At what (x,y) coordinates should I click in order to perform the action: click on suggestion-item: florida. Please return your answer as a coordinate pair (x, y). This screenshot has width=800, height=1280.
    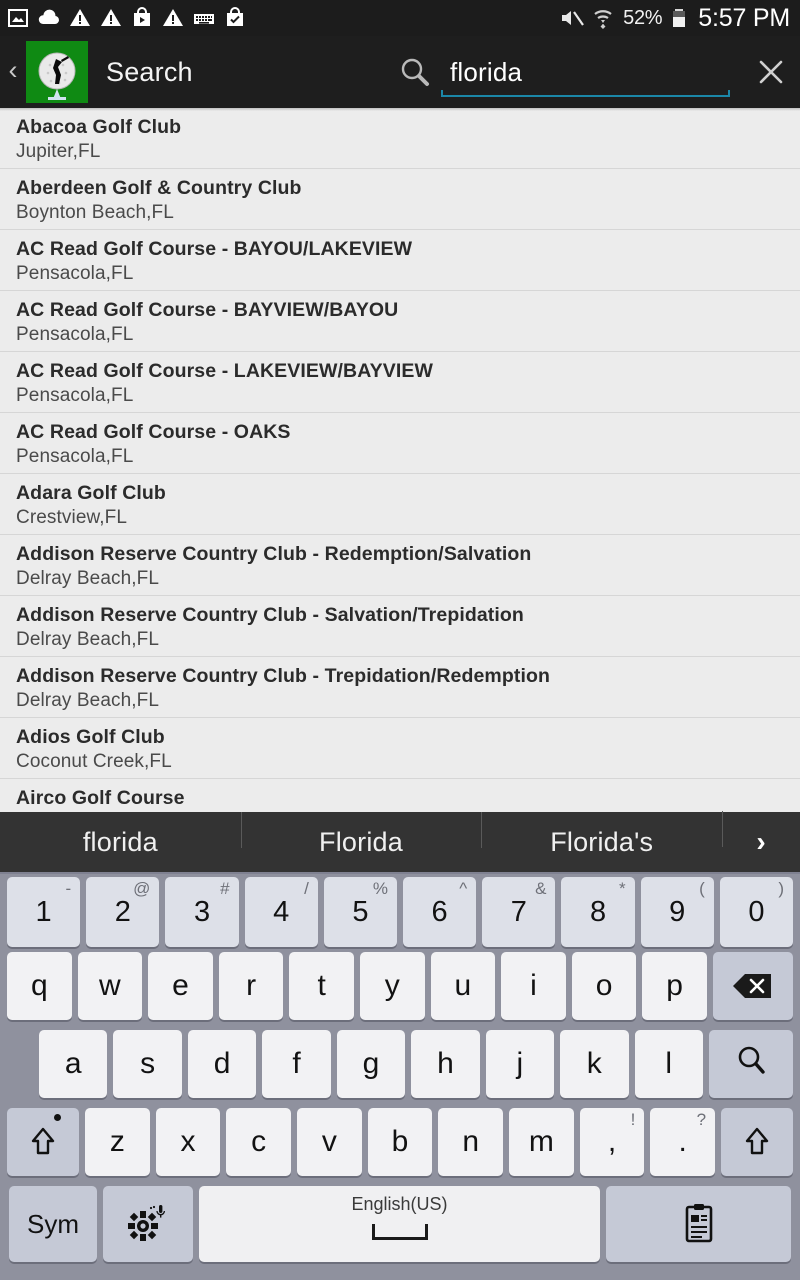
    Looking at the image, I should click on (120, 842).